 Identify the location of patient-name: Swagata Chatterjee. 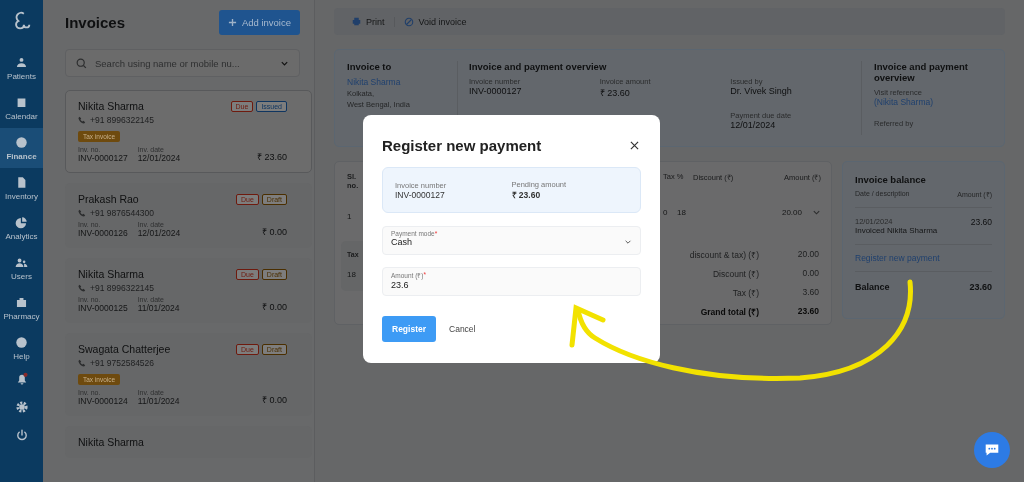
(124, 349).